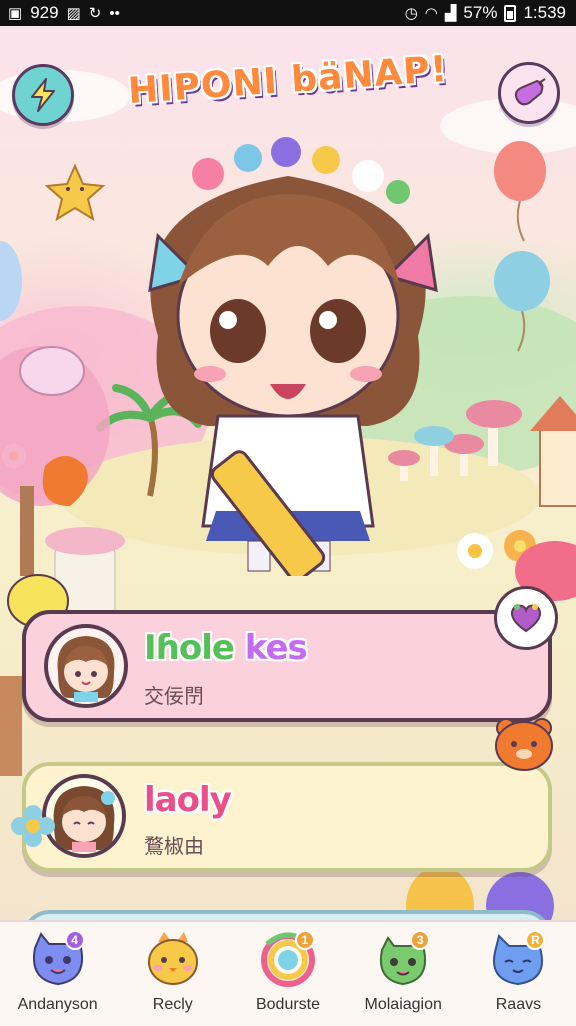  I want to click on yellow-bird-icon, so click(173, 959).